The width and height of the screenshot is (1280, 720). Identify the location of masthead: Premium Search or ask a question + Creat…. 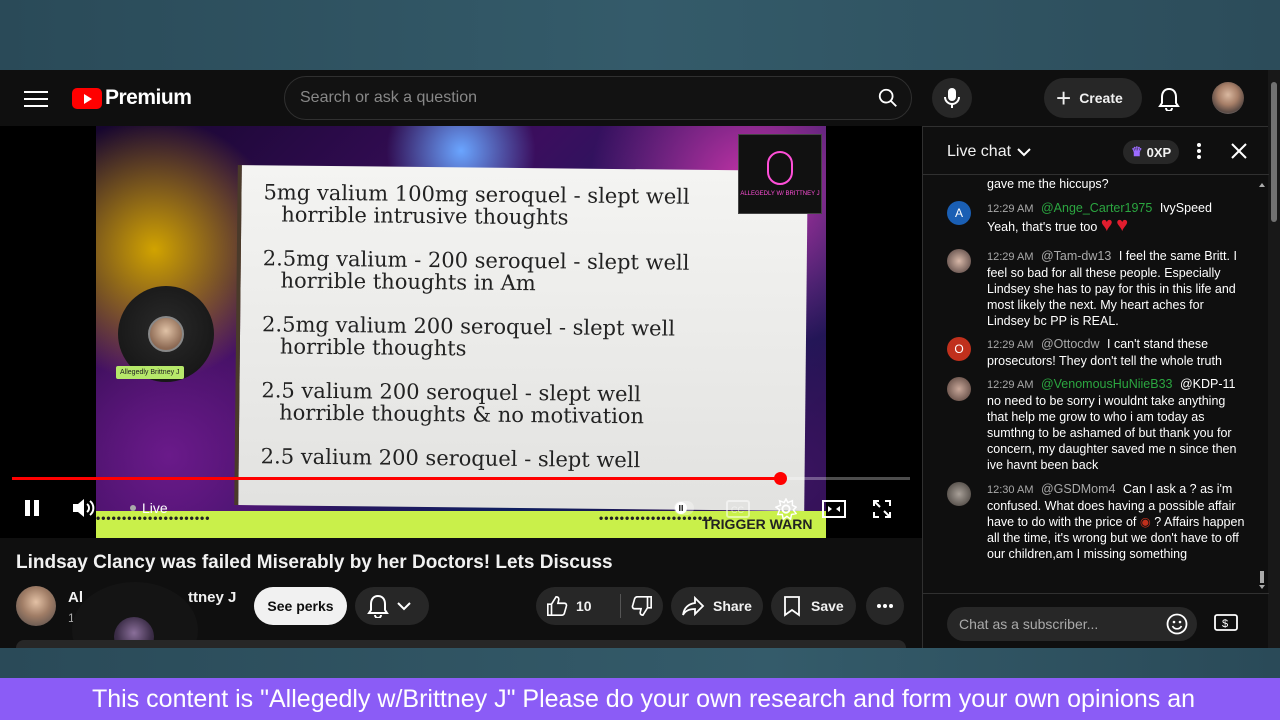
(634, 98).